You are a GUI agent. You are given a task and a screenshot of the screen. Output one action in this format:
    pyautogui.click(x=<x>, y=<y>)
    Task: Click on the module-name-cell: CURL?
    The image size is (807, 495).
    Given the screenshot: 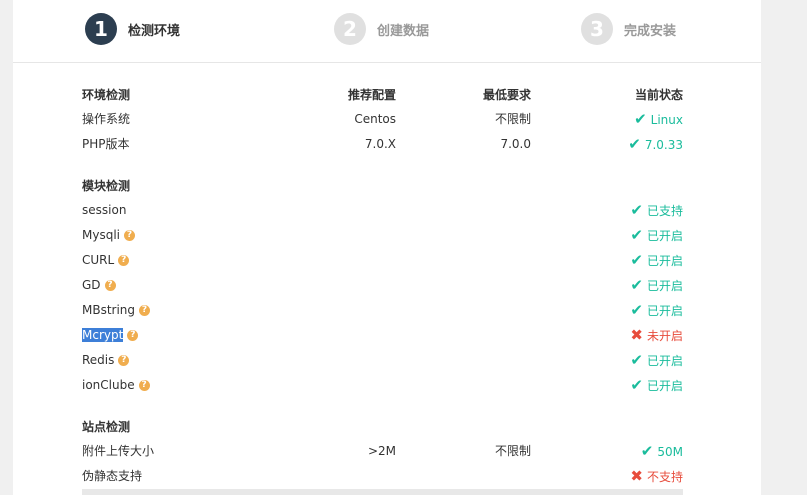 What is the action you would take?
    pyautogui.click(x=106, y=260)
    